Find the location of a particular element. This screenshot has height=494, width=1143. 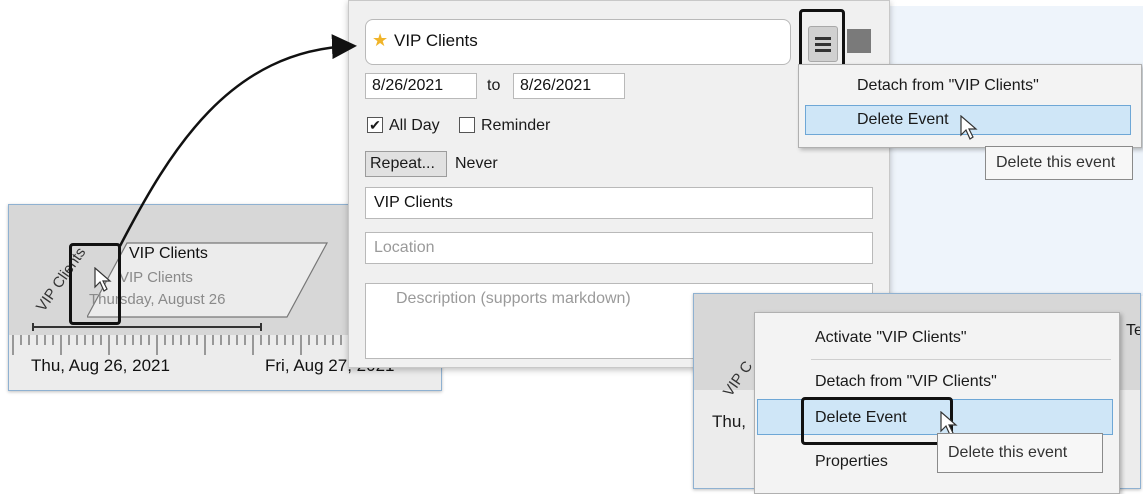

color-swatch-button is located at coordinates (859, 41).